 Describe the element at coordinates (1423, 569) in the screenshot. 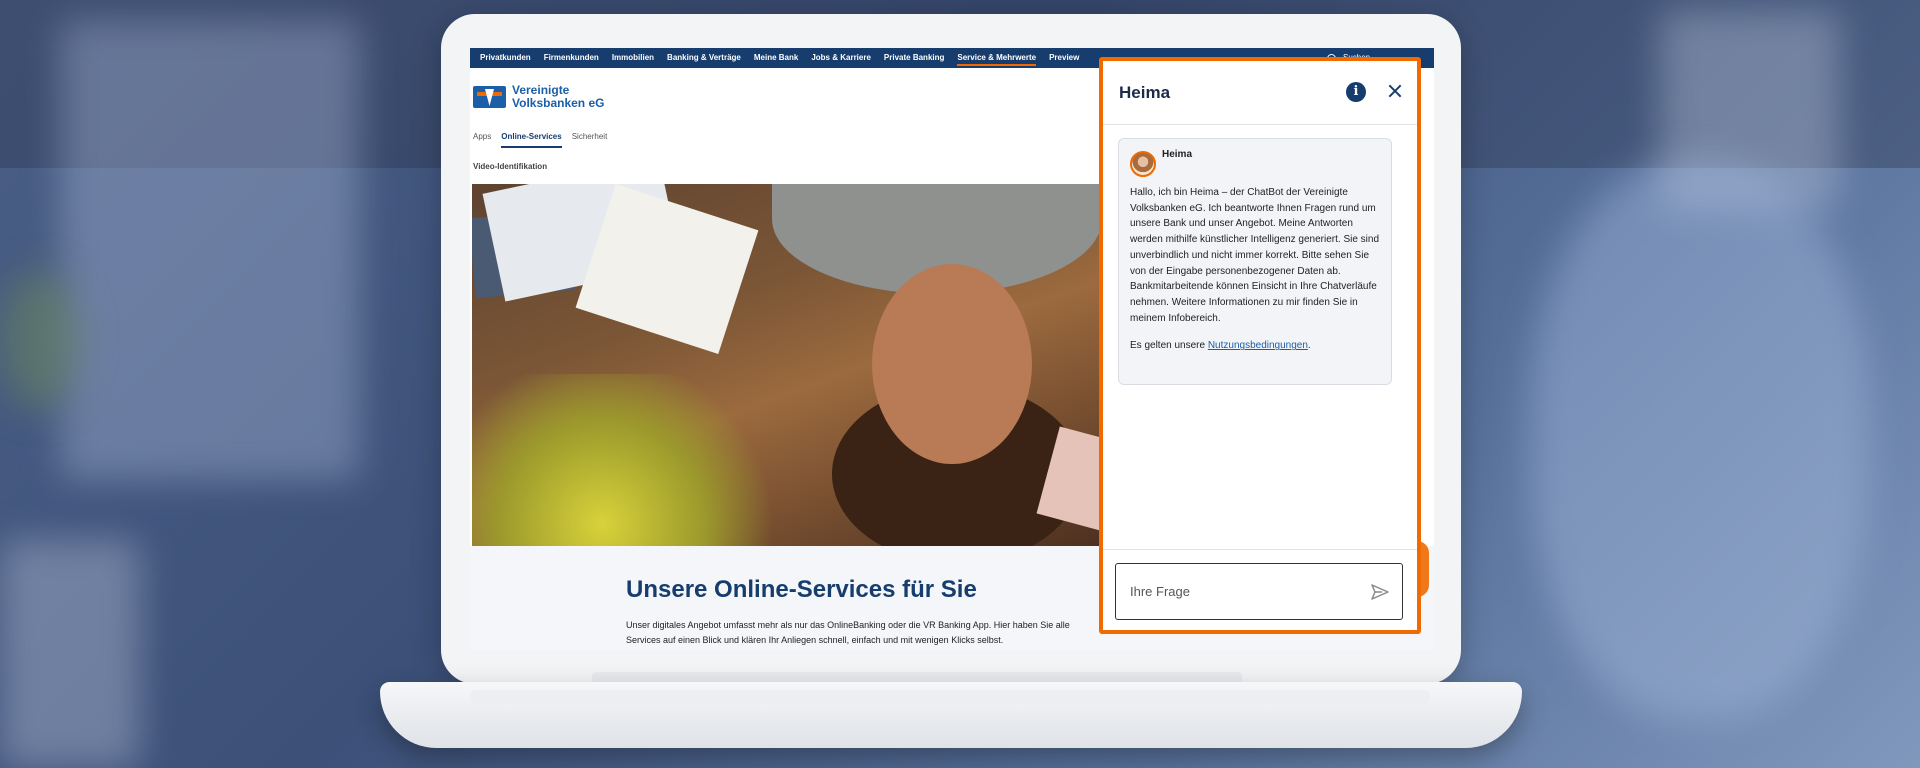

I see `chat-launcher-edge` at that location.